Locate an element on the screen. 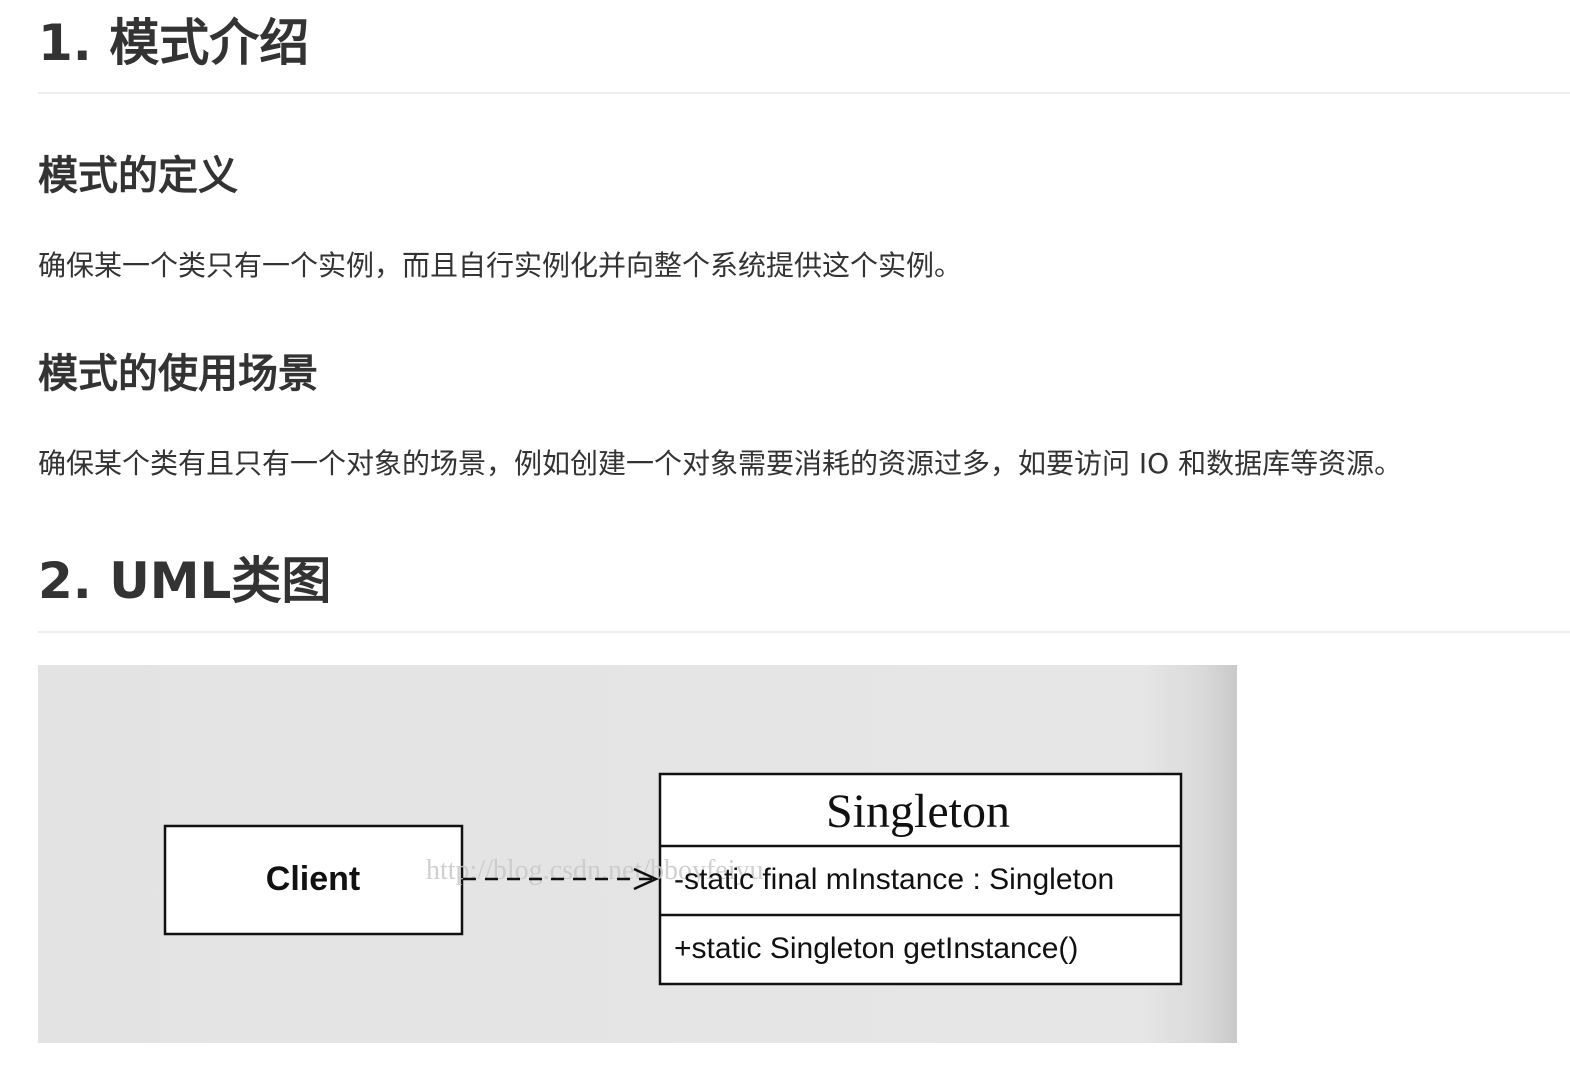 This screenshot has width=1570, height=1068. singleton-field: -static final mInstance : Singleton is located at coordinates (894, 879).